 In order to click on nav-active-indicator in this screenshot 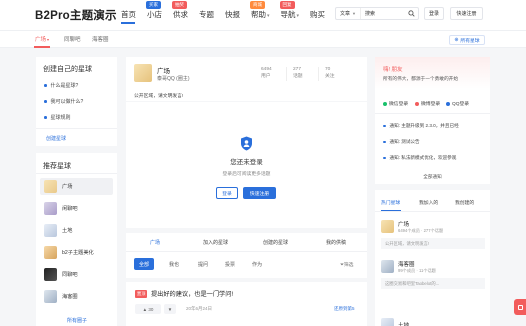, I will do `click(128, 23)`.